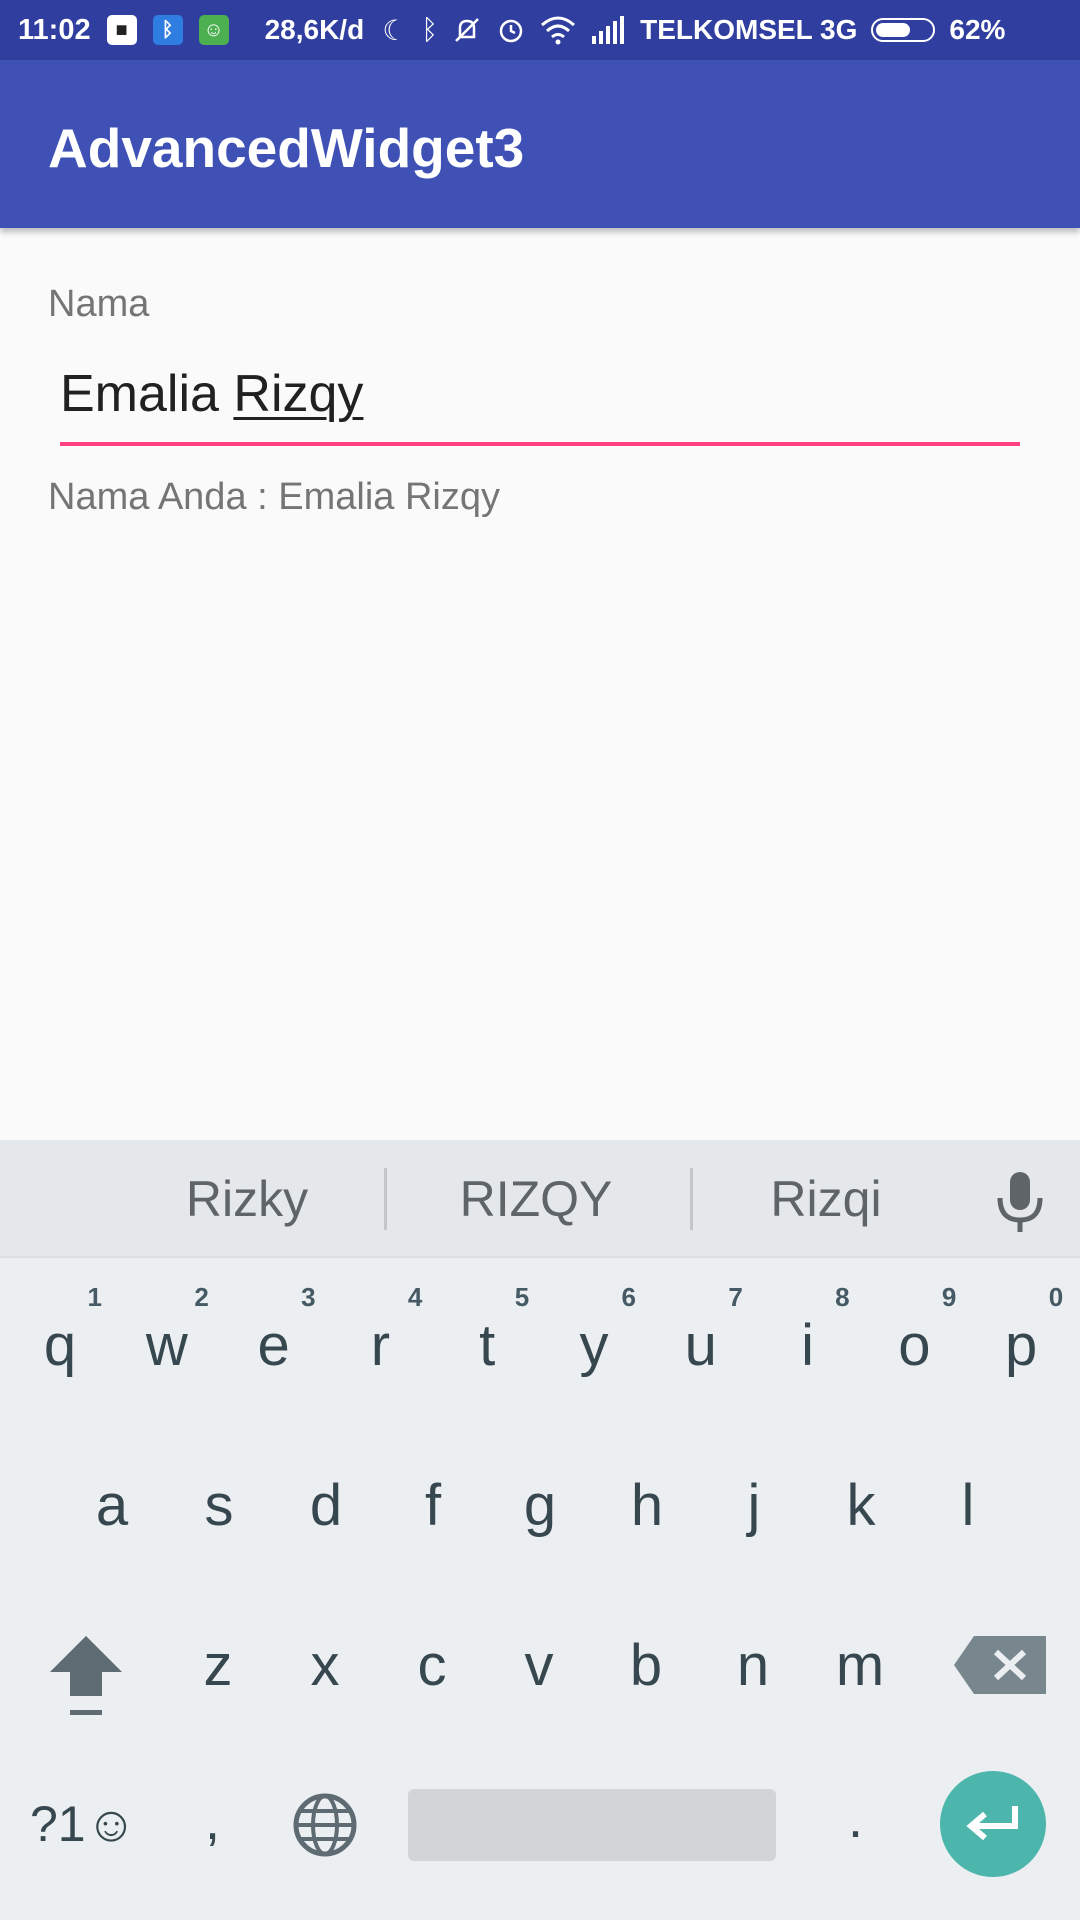 Image resolution: width=1080 pixels, height=1920 pixels. I want to click on key-r: 4r, so click(380, 1335).